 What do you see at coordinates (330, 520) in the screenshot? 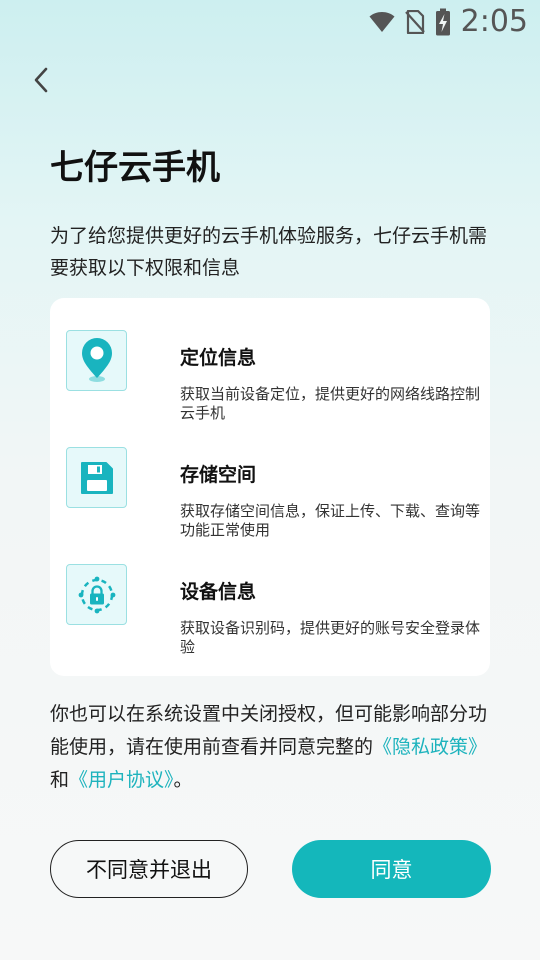
I see `permission-desc: 获取存储空间信息，保证上传、下载、查询等功能正常使用` at bounding box center [330, 520].